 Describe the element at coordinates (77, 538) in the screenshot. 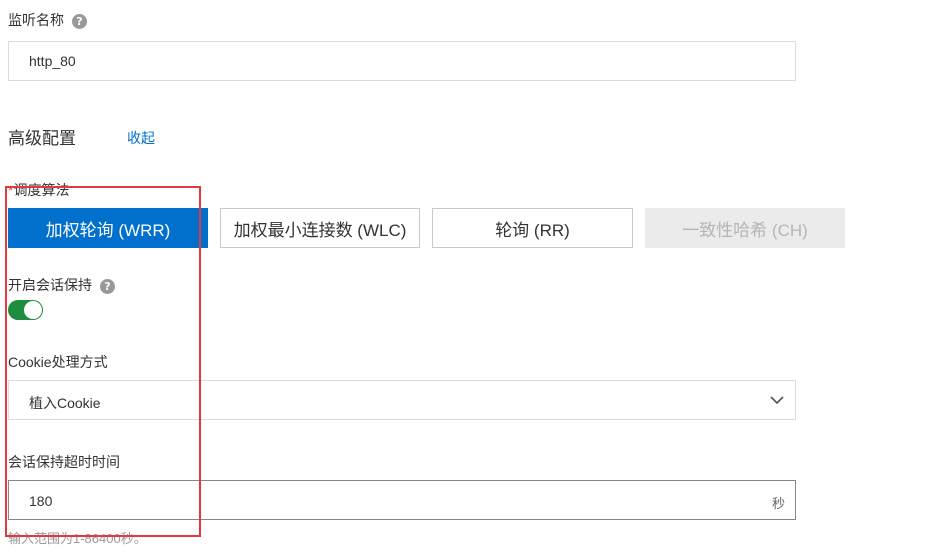

I see `timeout-hint: 输入范围为1-86400秒。` at that location.